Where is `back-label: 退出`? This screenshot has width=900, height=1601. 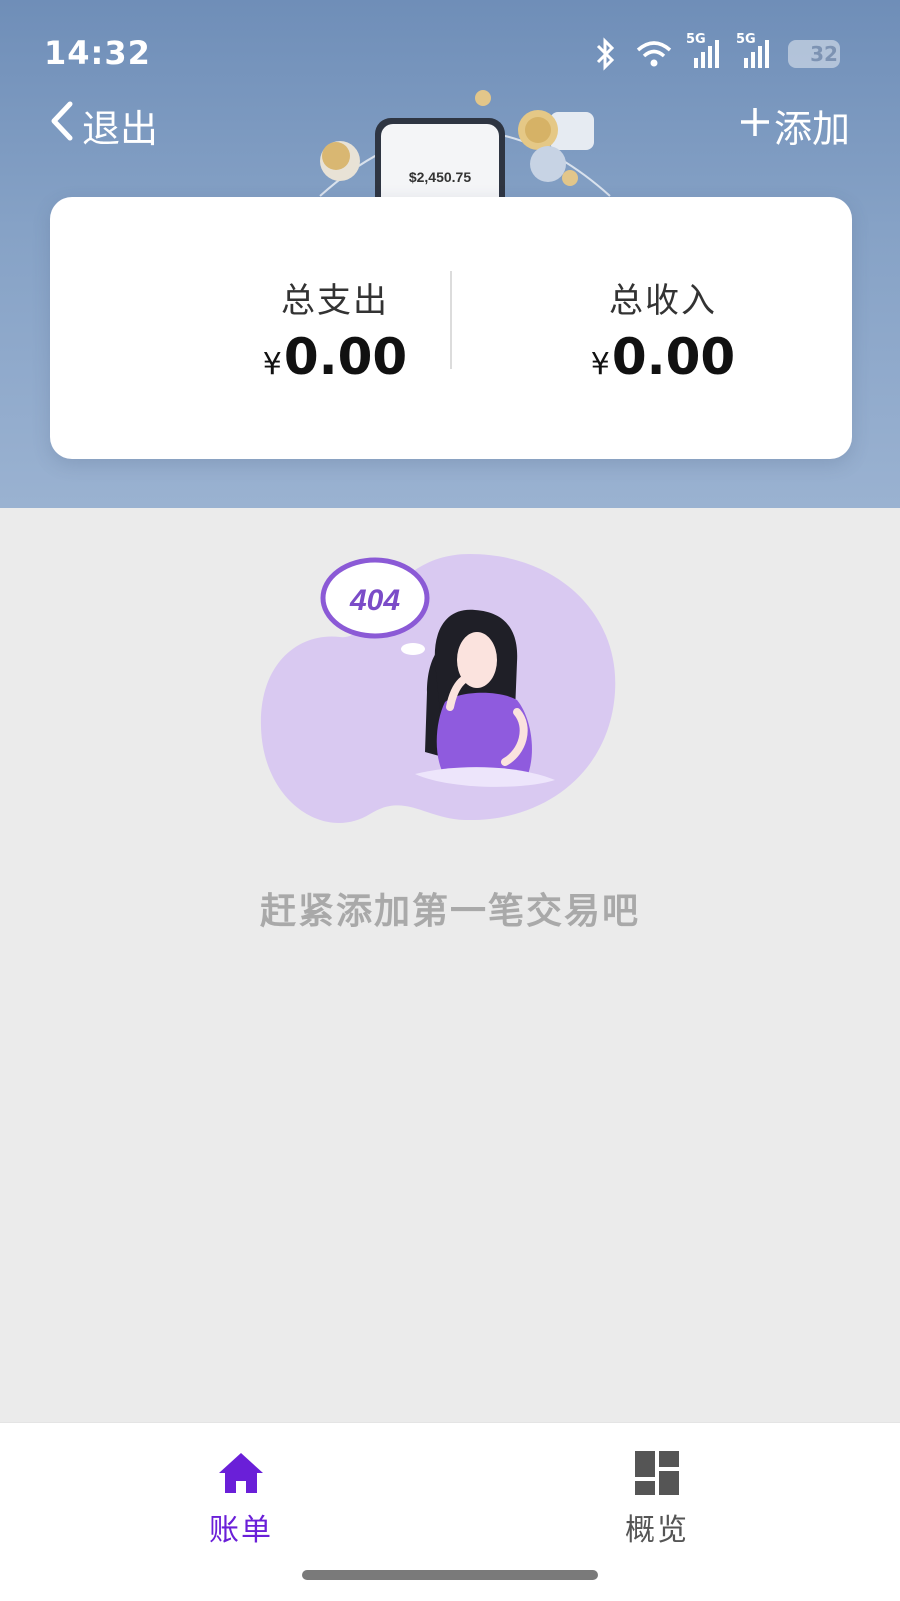
back-label: 退出 is located at coordinates (120, 129).